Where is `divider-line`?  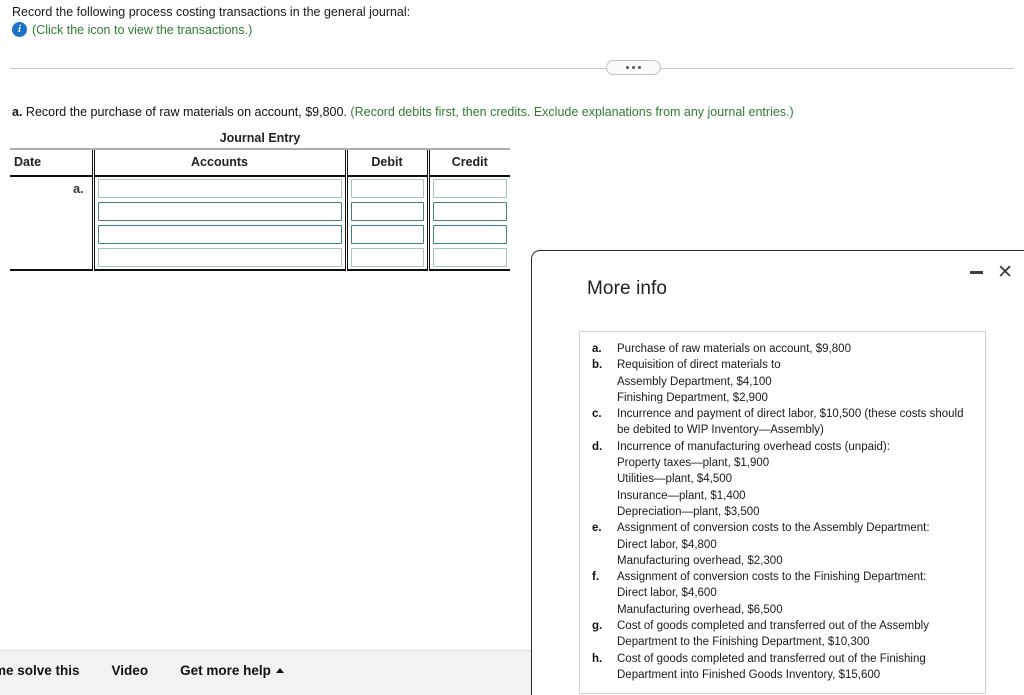
divider-line is located at coordinates (512, 68).